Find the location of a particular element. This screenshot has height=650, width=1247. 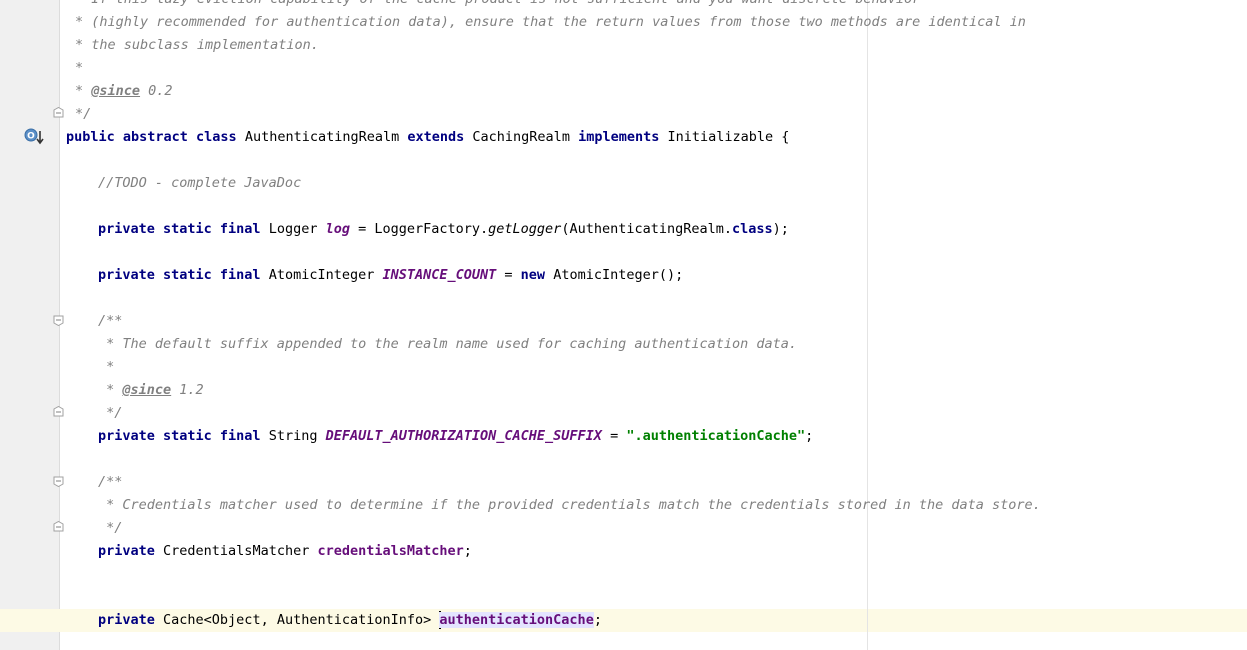

field-name: log is located at coordinates (337, 229).